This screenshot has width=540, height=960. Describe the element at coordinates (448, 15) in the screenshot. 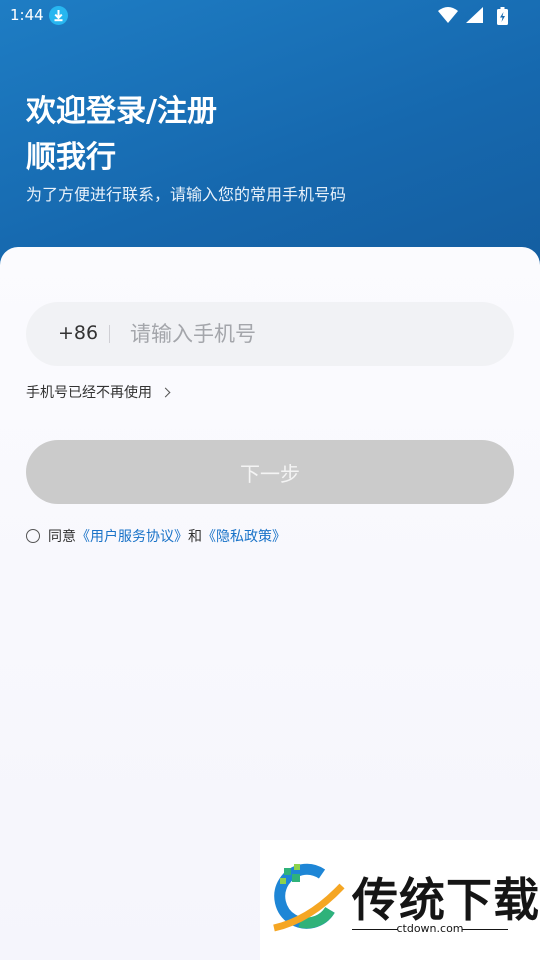

I see `wifi-icon` at that location.